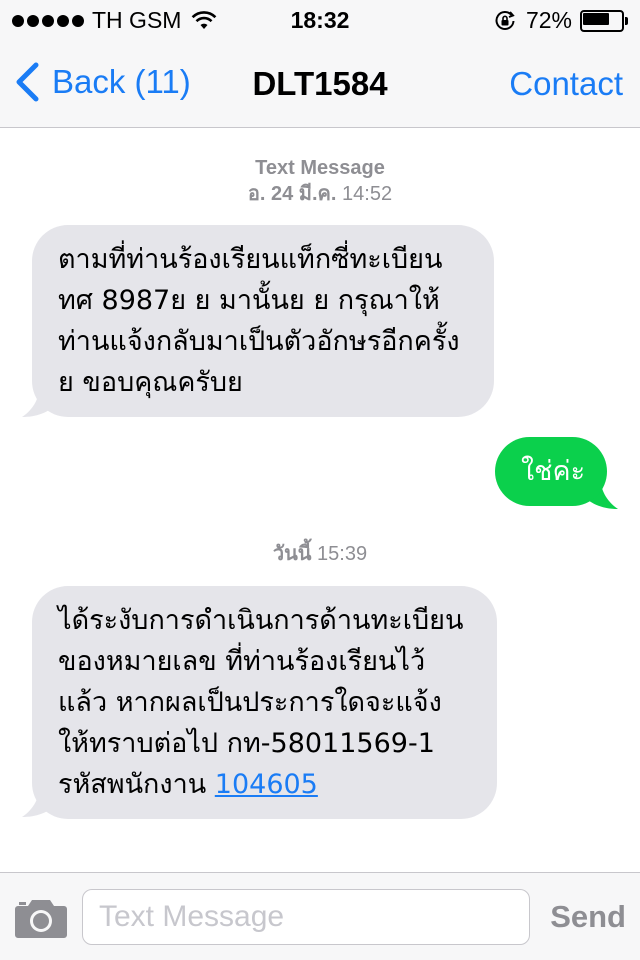  Describe the element at coordinates (505, 20) in the screenshot. I see `rotation-lock-icon` at that location.